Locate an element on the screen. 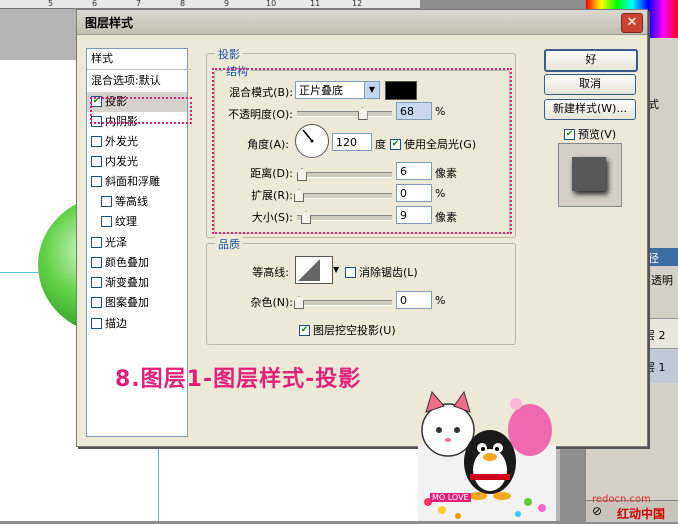 The height and width of the screenshot is (524, 678). angle-needle-icon is located at coordinates (308, 136).